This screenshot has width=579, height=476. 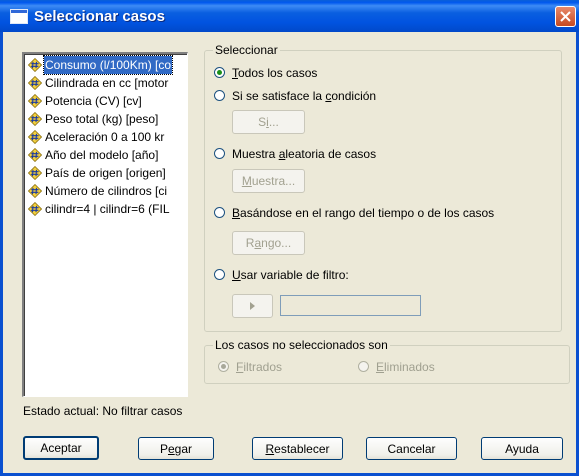 I want to click on current-status: Estado actual: No filtrar casos, so click(x=103, y=411).